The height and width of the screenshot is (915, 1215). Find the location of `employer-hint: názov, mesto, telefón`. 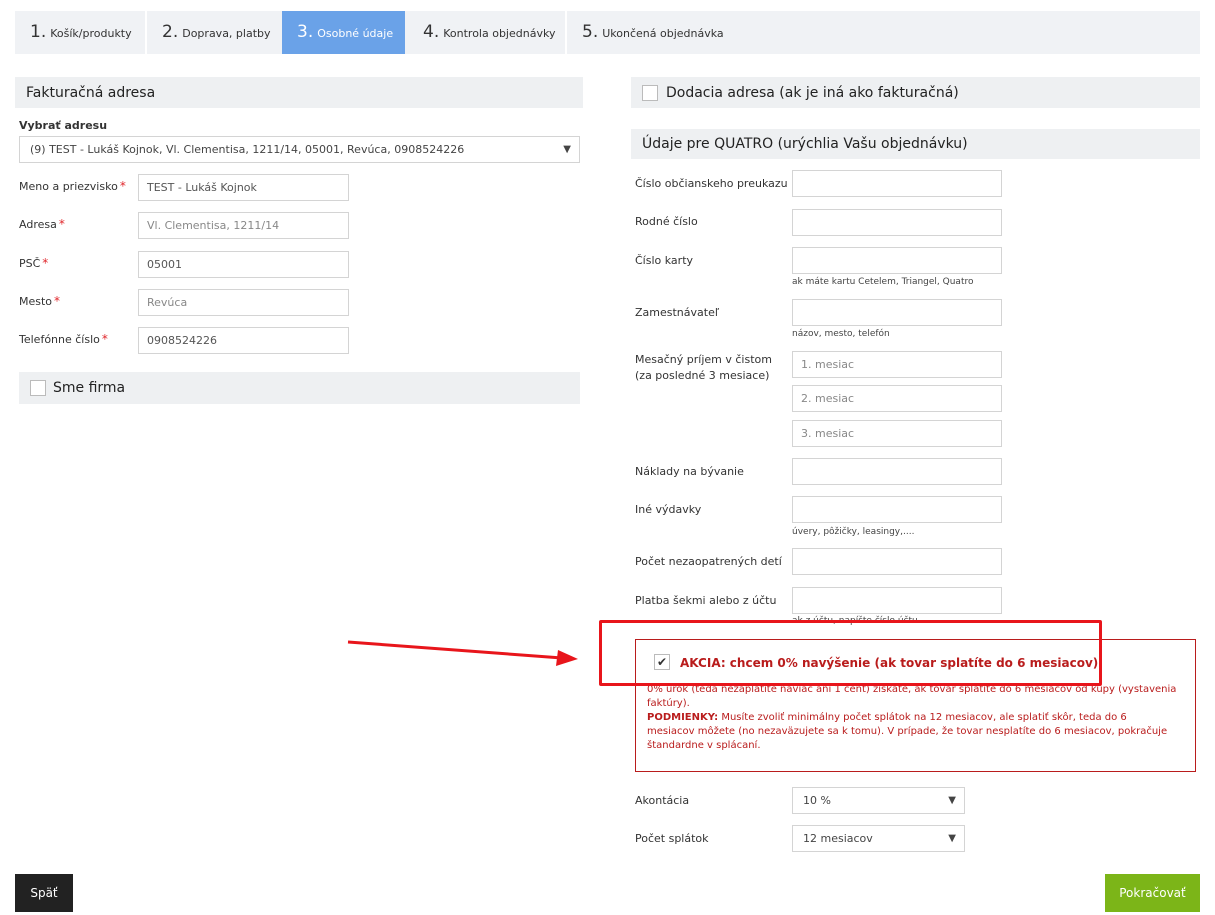

employer-hint: názov, mesto, telefón is located at coordinates (841, 334).